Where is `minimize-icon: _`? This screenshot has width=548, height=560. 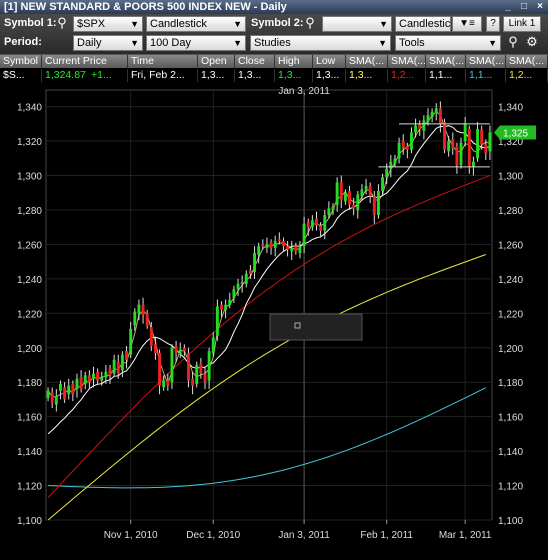
minimize-icon: _ is located at coordinates (508, 7).